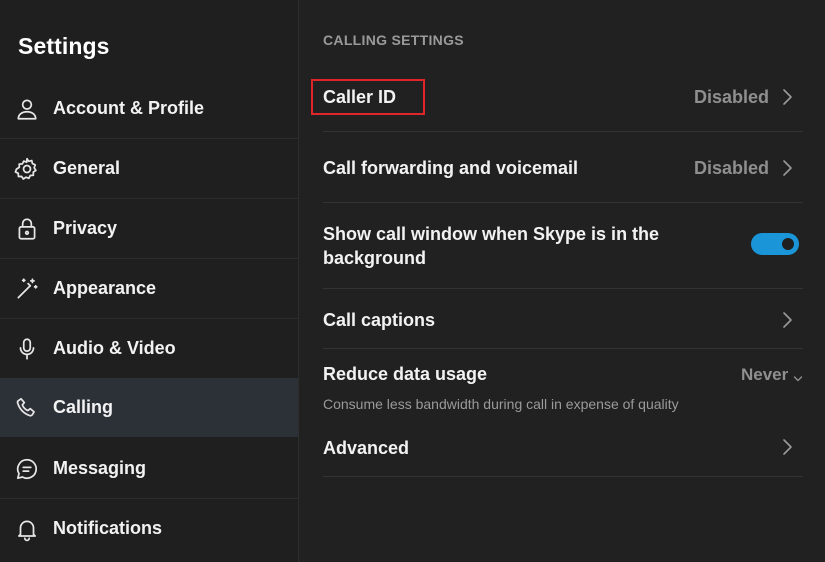 This screenshot has width=825, height=562. I want to click on sidebar-item-label: Audio & Video, so click(114, 348).